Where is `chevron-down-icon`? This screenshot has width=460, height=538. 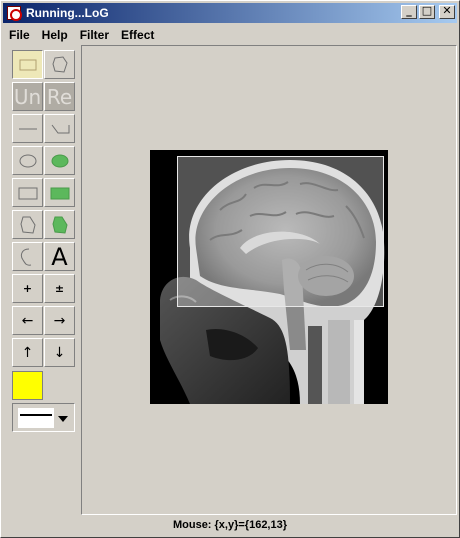 chevron-down-icon is located at coordinates (63, 418).